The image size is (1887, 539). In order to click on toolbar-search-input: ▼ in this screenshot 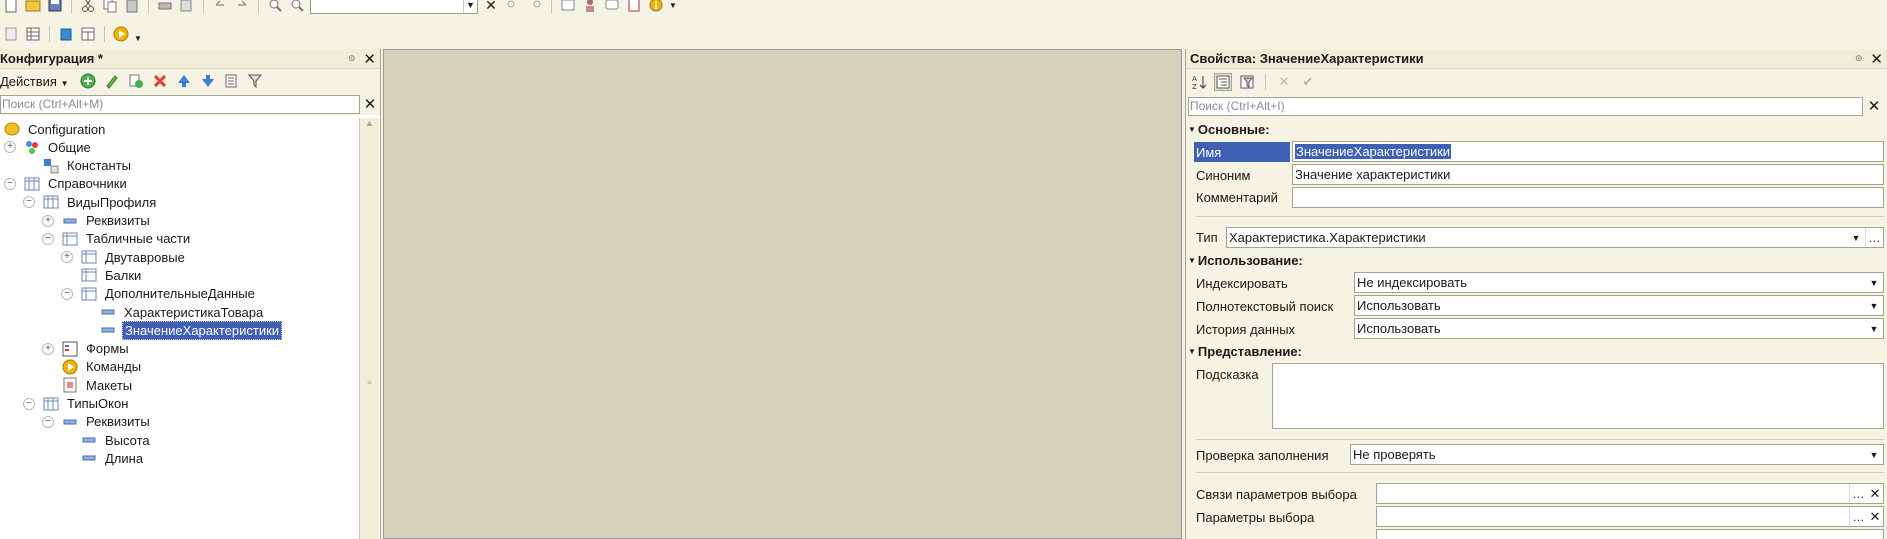, I will do `click(394, 7)`.